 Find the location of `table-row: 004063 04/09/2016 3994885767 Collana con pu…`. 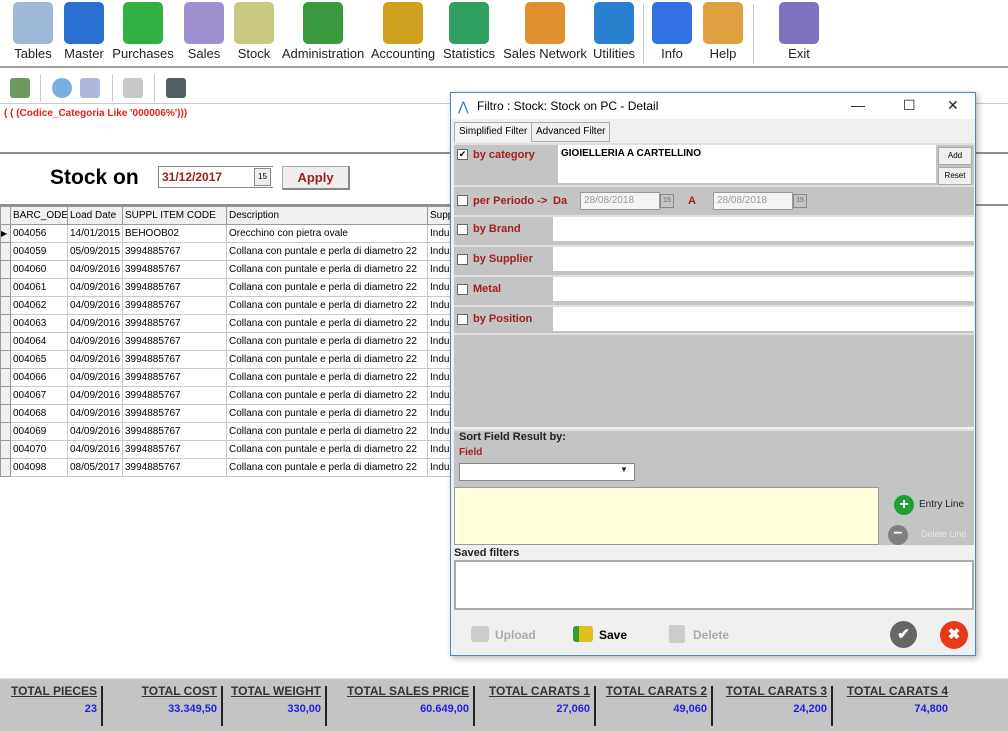

table-row: 004063 04/09/2016 3994885767 Collana con pu… is located at coordinates (244, 323).